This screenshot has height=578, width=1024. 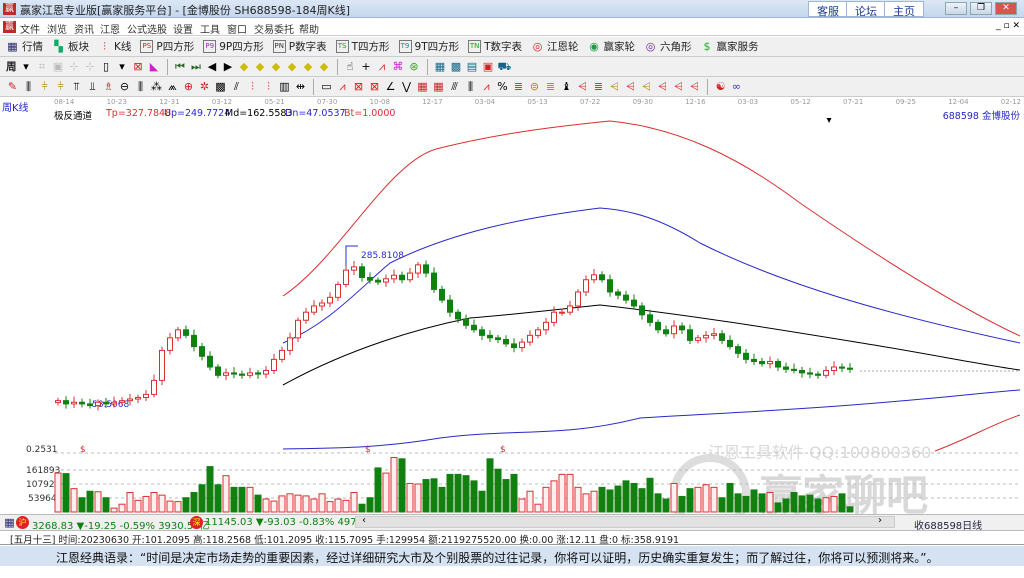 What do you see at coordinates (625, 522) in the screenshot?
I see `scrollbar` at bounding box center [625, 522].